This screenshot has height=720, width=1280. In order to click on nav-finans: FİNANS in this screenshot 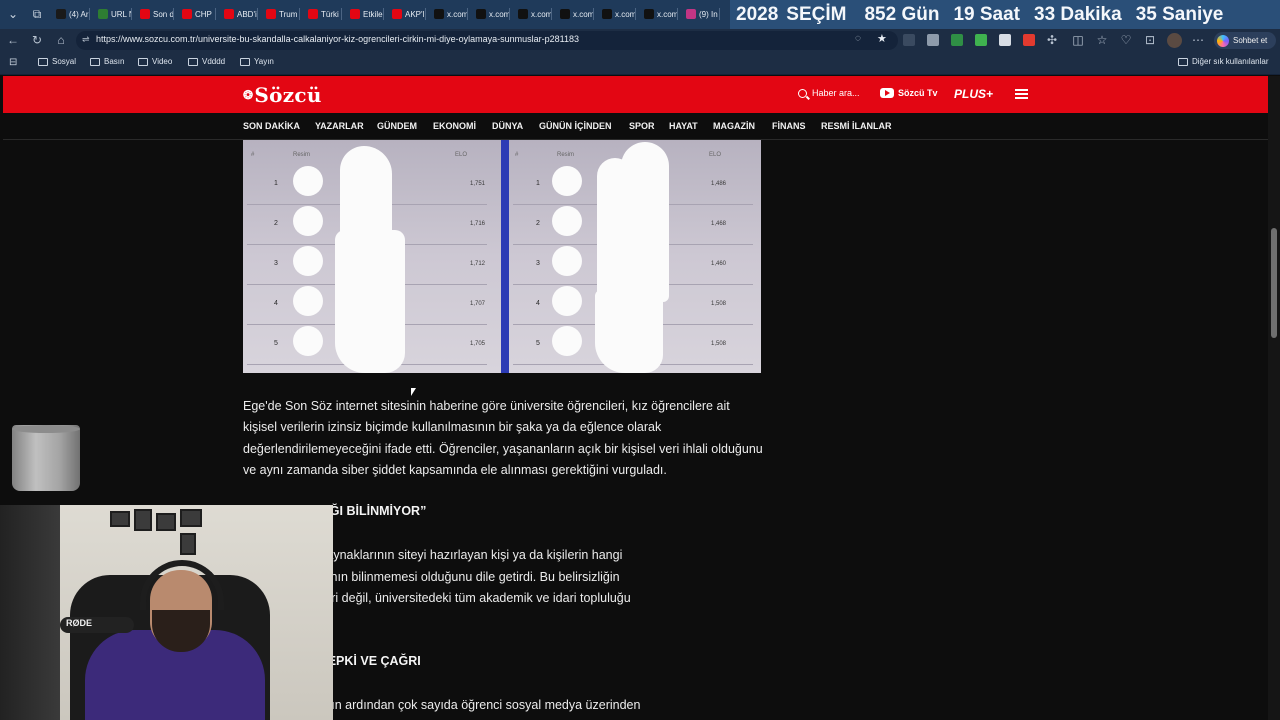, I will do `click(789, 126)`.